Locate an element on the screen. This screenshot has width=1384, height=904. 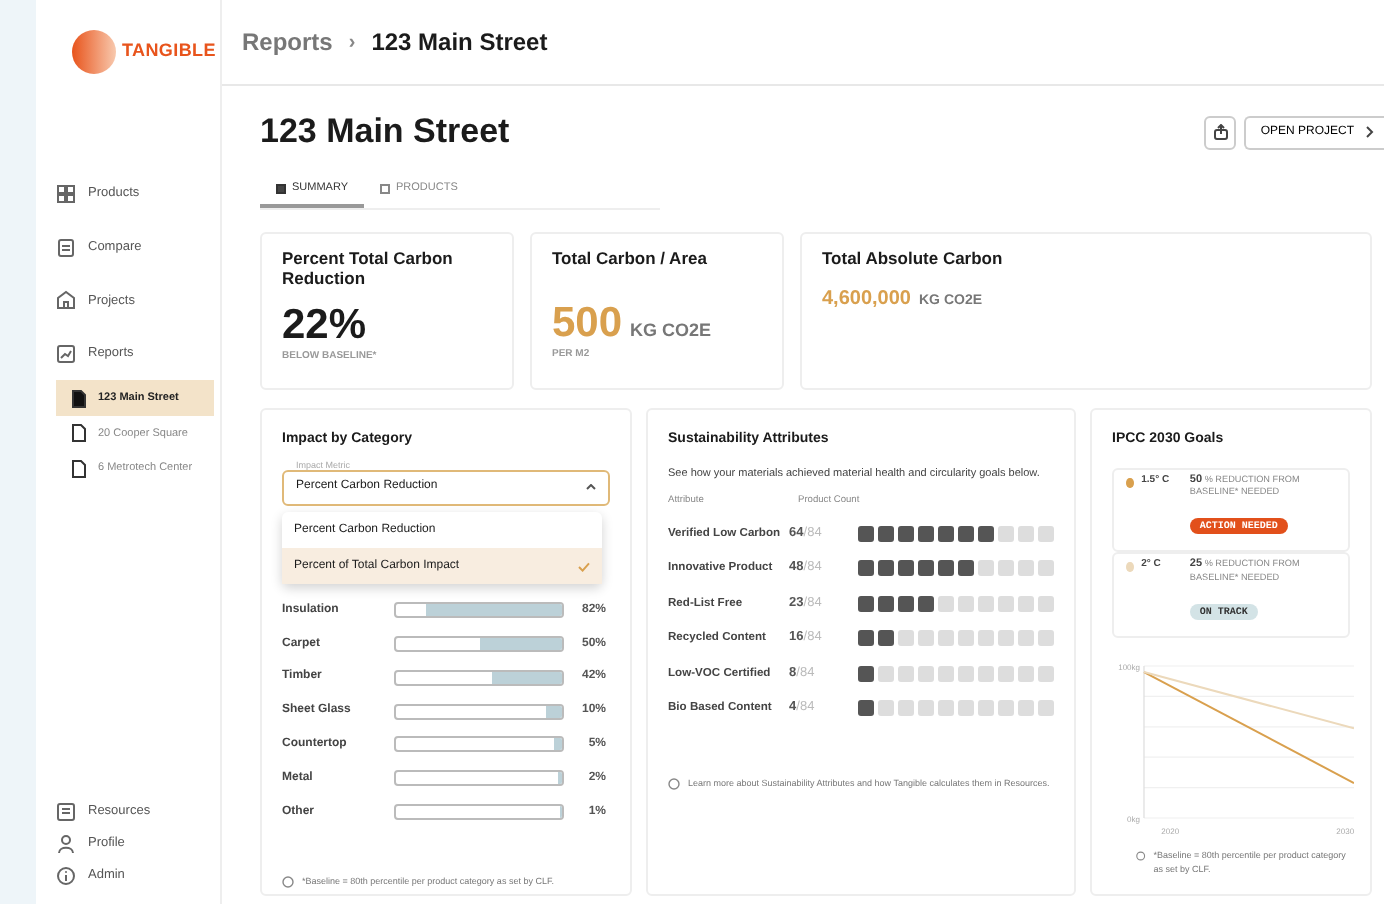
logo-mark-icon is located at coordinates (94, 52).